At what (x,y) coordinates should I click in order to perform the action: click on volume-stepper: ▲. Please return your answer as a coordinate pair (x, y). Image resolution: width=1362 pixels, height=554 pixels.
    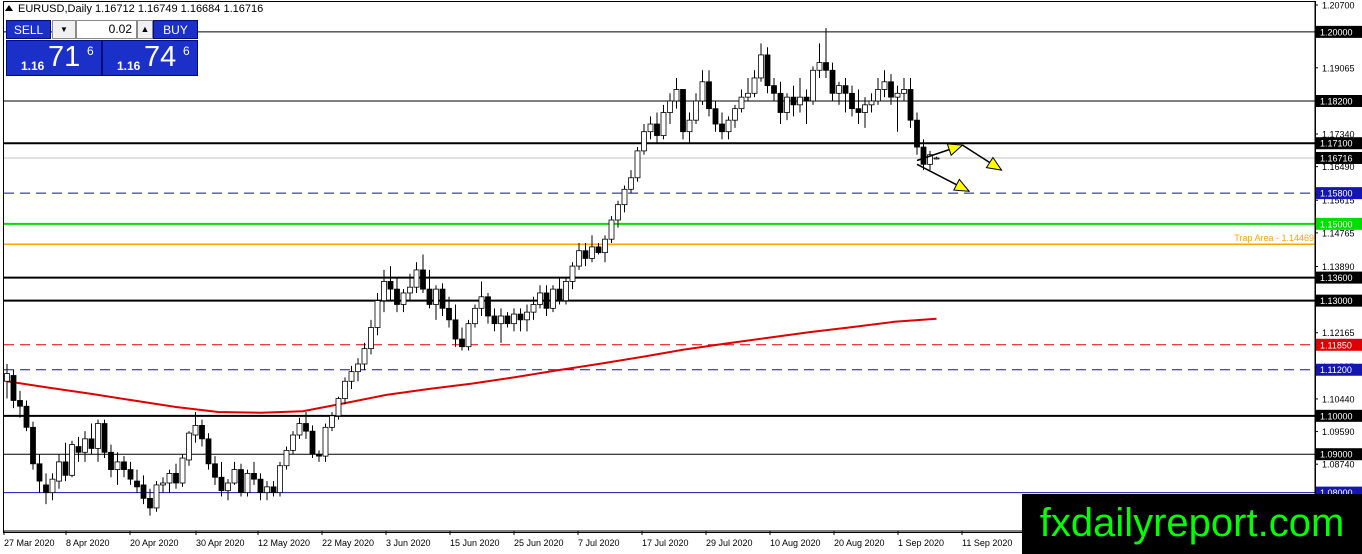
    Looking at the image, I should click on (145, 29).